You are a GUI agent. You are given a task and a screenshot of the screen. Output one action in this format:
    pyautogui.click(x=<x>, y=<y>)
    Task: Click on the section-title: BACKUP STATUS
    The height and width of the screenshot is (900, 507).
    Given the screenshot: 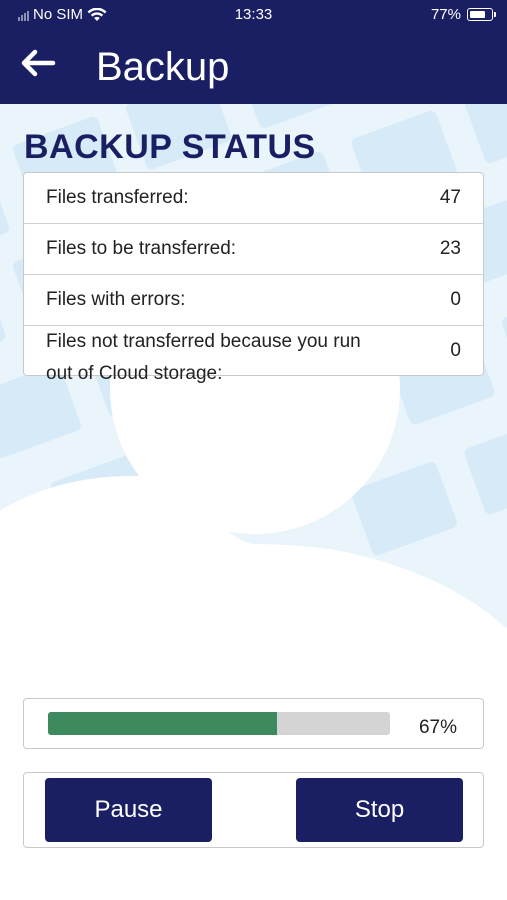 What is the action you would take?
    pyautogui.click(x=170, y=147)
    